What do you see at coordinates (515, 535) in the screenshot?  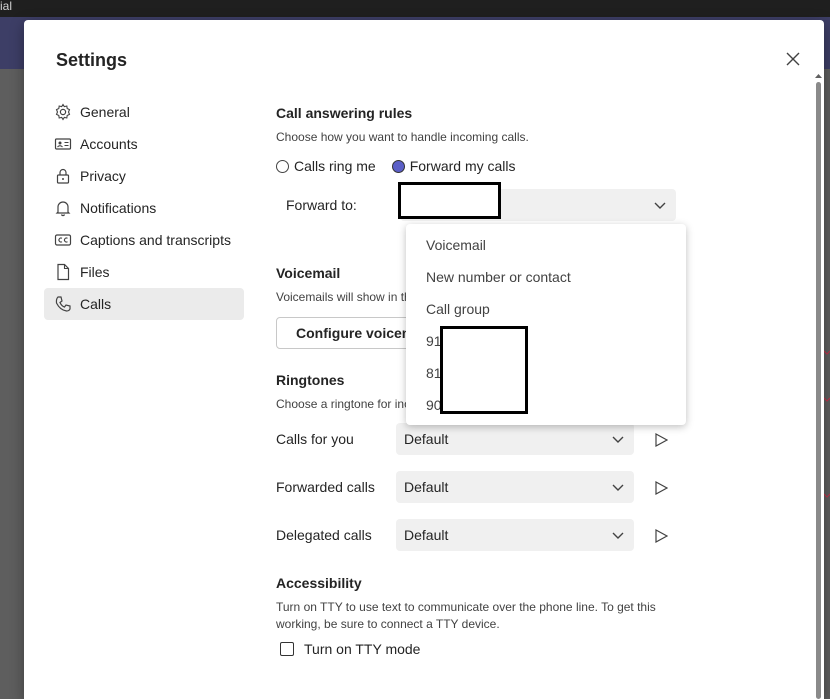 I see `ringtone-select-delegated-calls: Default` at bounding box center [515, 535].